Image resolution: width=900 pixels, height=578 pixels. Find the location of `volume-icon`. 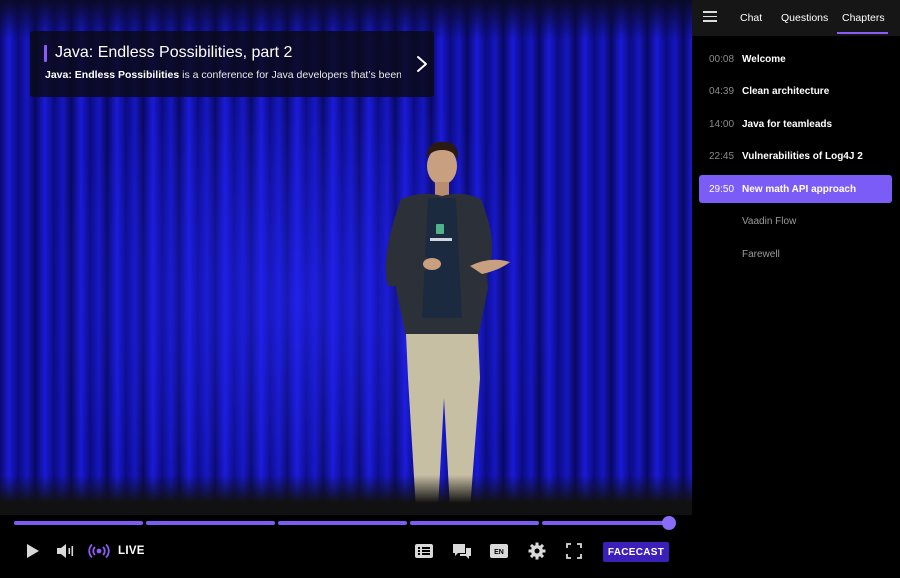

volume-icon is located at coordinates (66, 551).